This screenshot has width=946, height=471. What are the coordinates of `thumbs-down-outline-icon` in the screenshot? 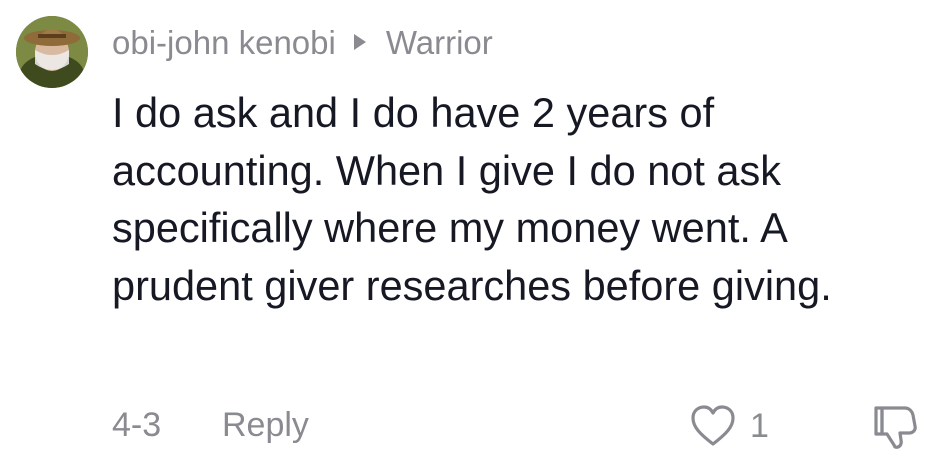 It's located at (895, 427).